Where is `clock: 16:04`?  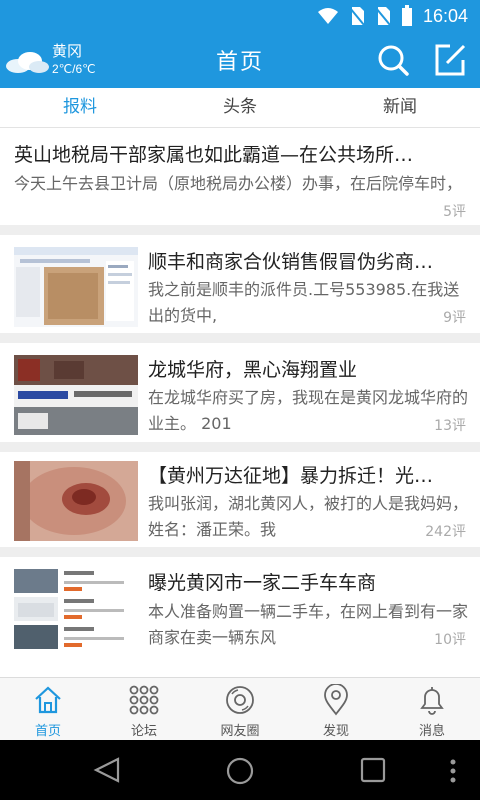 clock: 16:04 is located at coordinates (445, 15).